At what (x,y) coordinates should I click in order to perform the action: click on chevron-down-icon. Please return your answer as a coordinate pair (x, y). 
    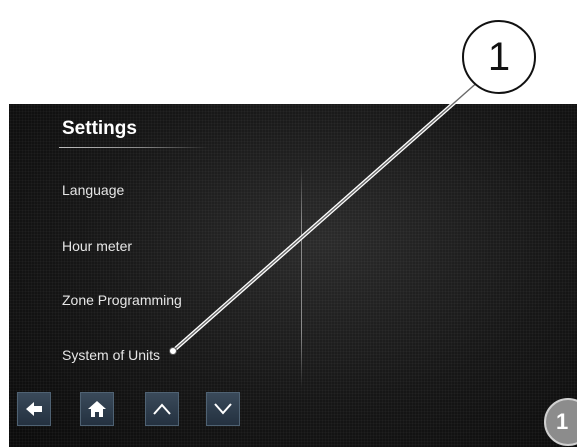
    Looking at the image, I should click on (223, 409).